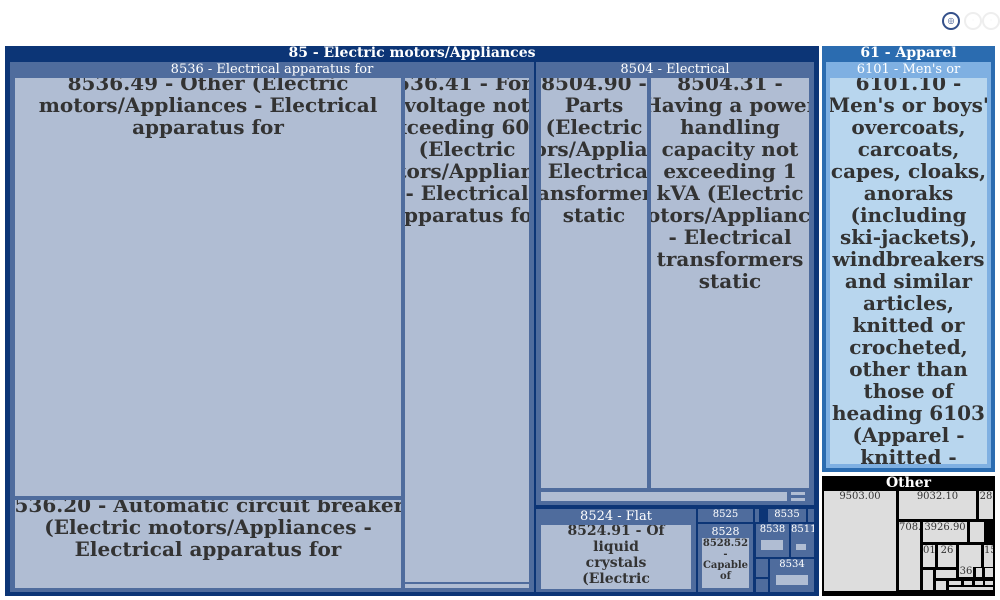 The width and height of the screenshot is (1000, 600). I want to click on treemap-node-label: 8525, so click(725, 514).